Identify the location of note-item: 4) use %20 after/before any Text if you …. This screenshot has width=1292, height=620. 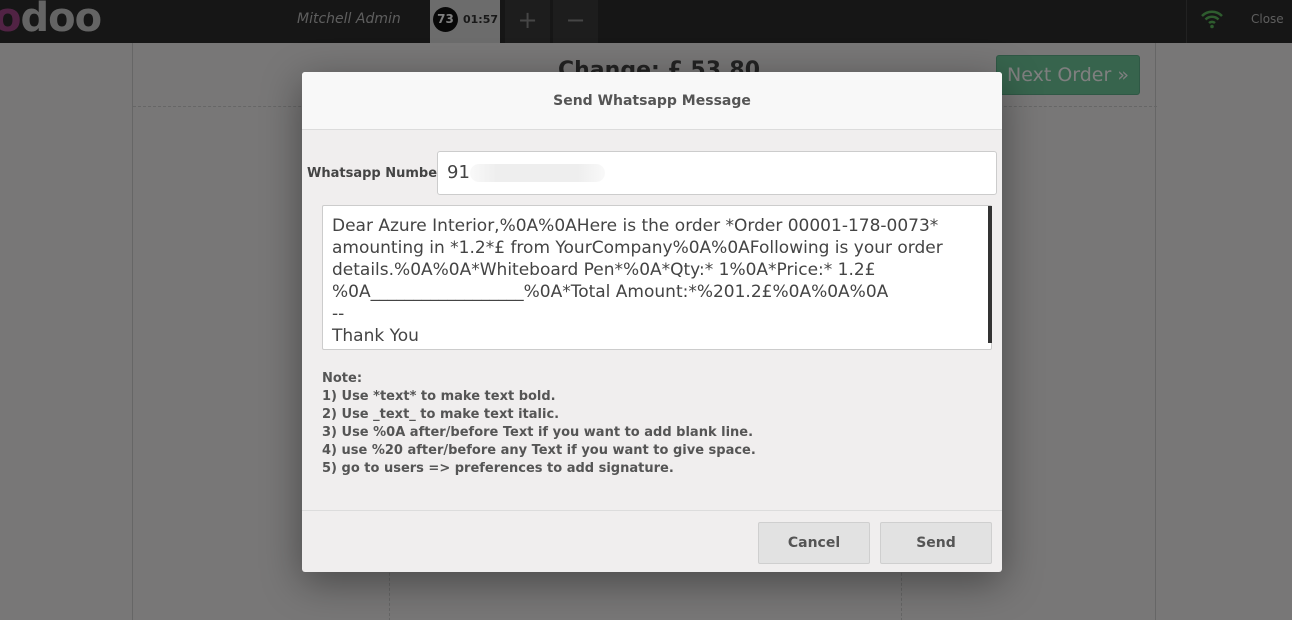
(539, 450).